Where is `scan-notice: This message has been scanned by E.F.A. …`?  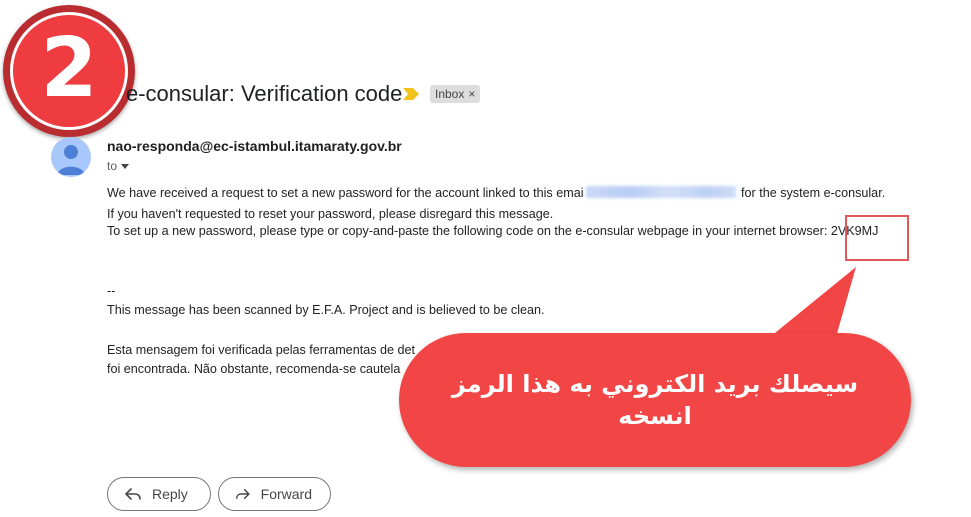 scan-notice: This message has been scanned by E.F.A. … is located at coordinates (326, 310).